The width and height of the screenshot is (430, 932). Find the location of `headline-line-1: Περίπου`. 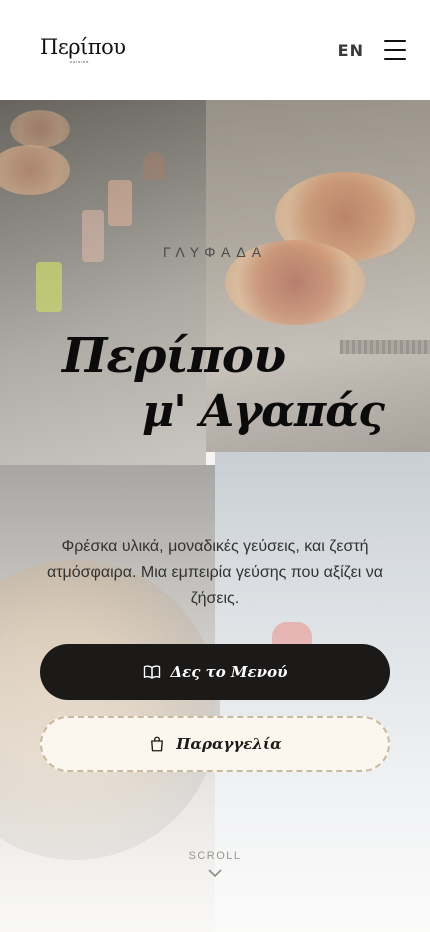

headline-line-1: Περίπου is located at coordinates (174, 356).